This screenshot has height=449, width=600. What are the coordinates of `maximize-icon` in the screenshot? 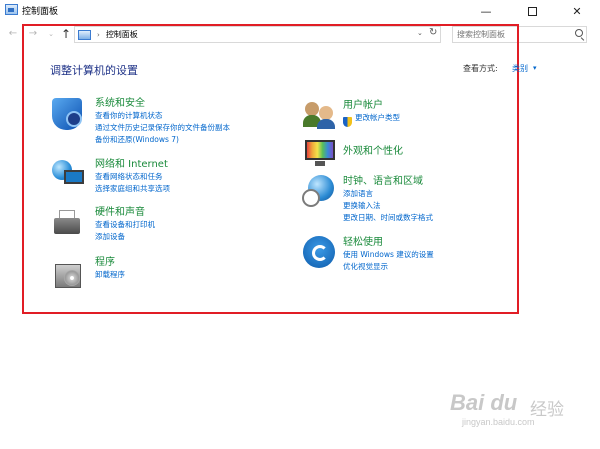 It's located at (532, 11).